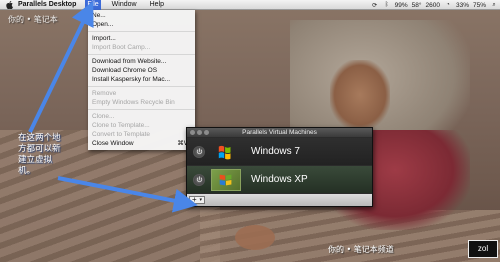 This screenshot has height=262, width=500. I want to click on vm-list-item: Windows 7, so click(279, 151).